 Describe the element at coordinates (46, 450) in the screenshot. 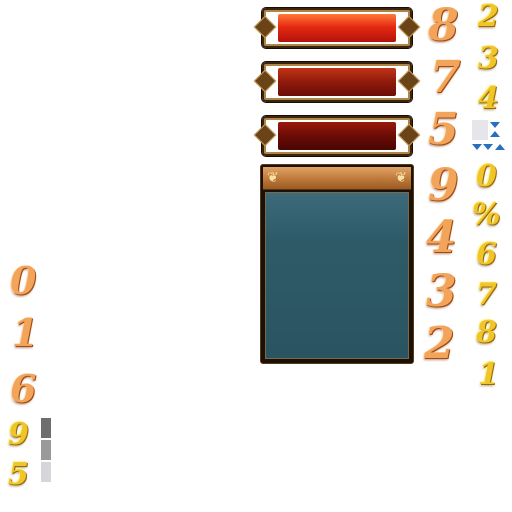

I see `swatch-mid-grey` at that location.